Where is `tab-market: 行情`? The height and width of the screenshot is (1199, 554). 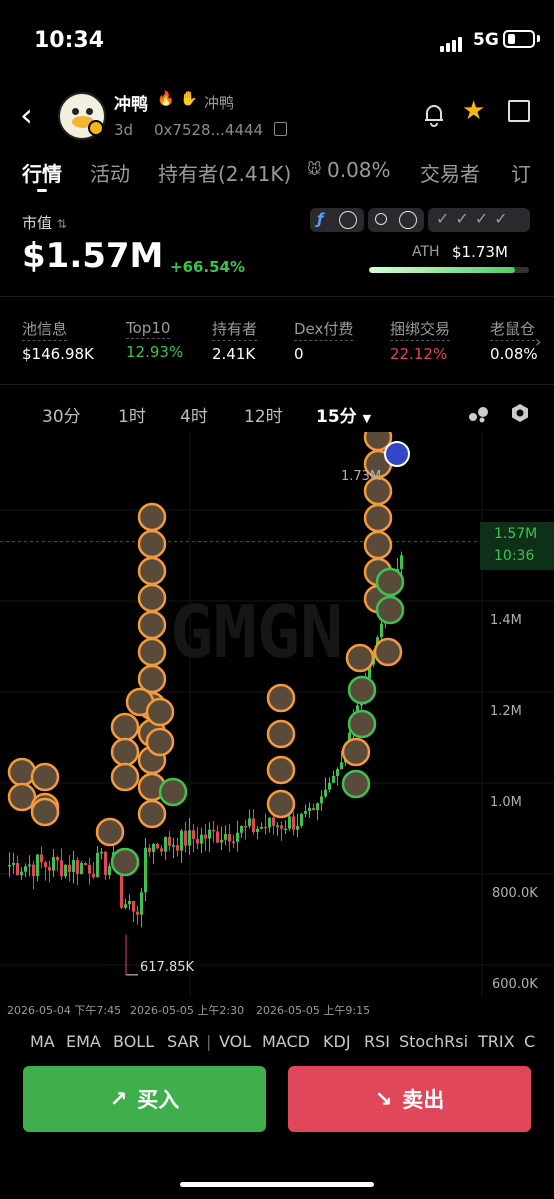
tab-market: 行情 is located at coordinates (42, 172).